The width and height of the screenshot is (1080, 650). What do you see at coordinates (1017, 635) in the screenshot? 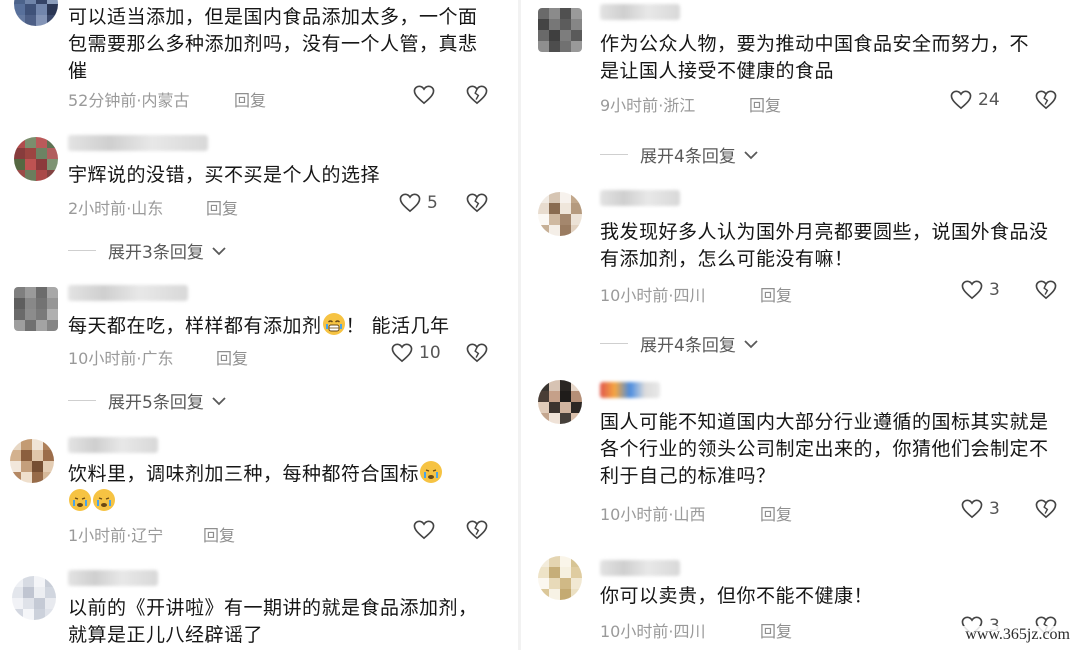
I see `site-watermark: www.365jz.com` at bounding box center [1017, 635].